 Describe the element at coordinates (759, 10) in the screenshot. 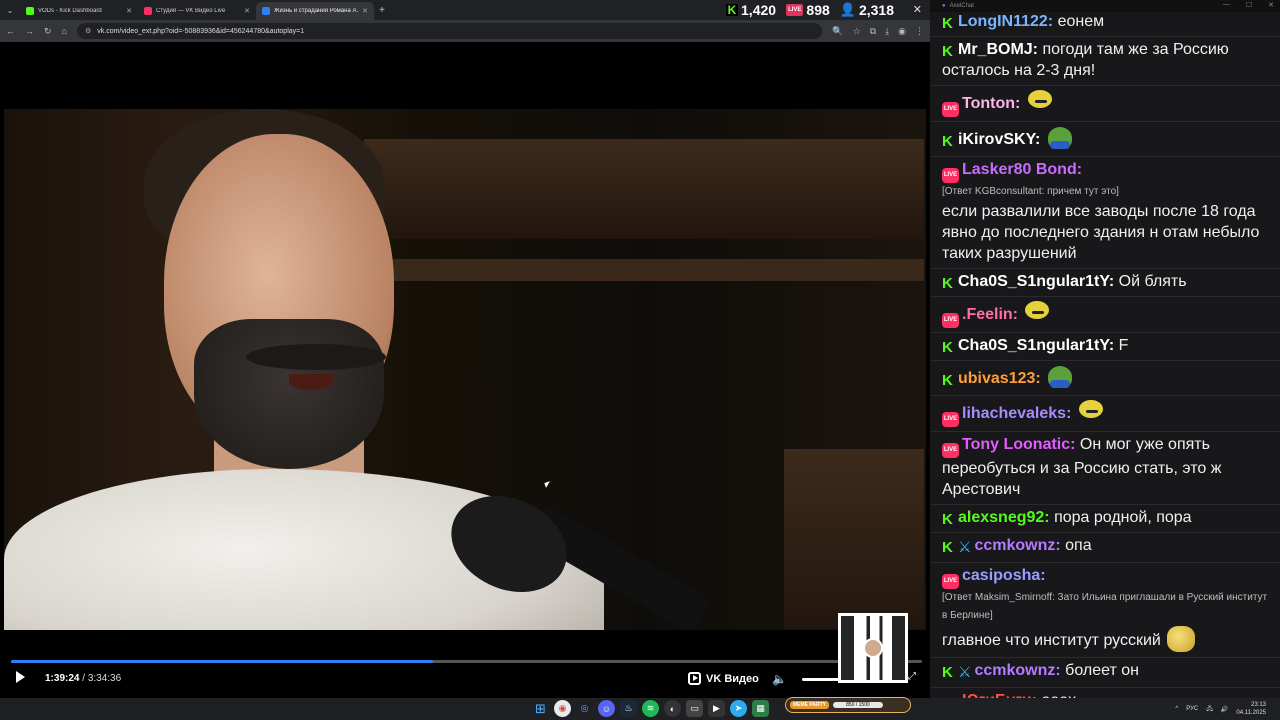

I see `kick-viewer-count: 1,420` at that location.